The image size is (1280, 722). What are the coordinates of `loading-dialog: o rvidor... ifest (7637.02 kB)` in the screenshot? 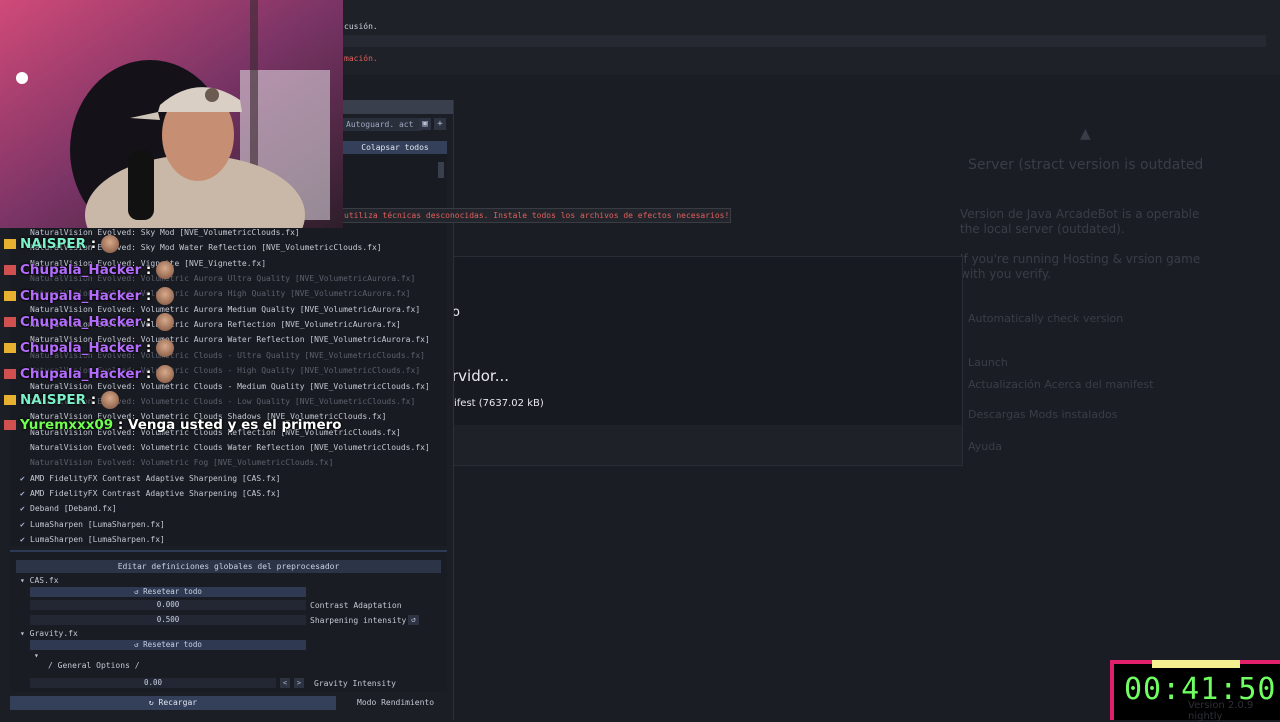 It's located at (707, 361).